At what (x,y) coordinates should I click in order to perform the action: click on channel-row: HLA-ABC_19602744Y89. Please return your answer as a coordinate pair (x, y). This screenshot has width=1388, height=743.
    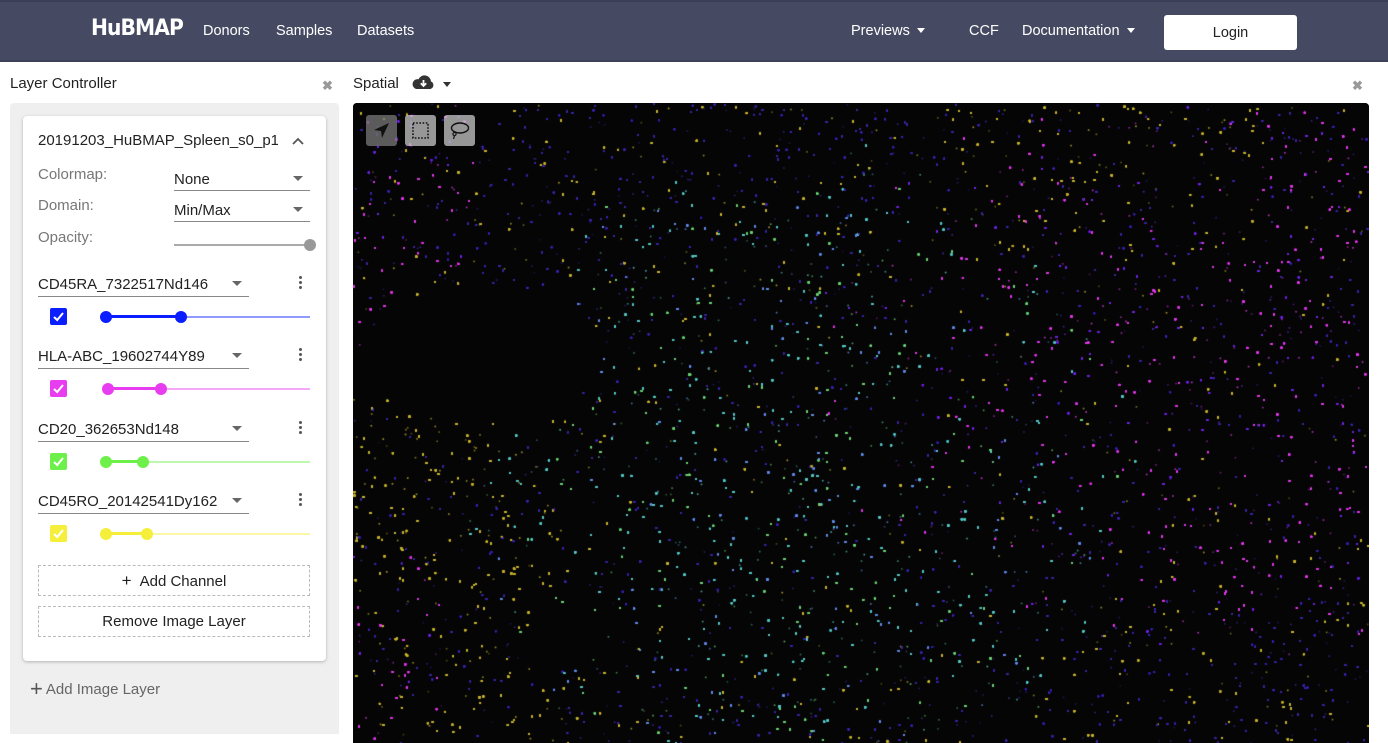
    Looking at the image, I should click on (174, 380).